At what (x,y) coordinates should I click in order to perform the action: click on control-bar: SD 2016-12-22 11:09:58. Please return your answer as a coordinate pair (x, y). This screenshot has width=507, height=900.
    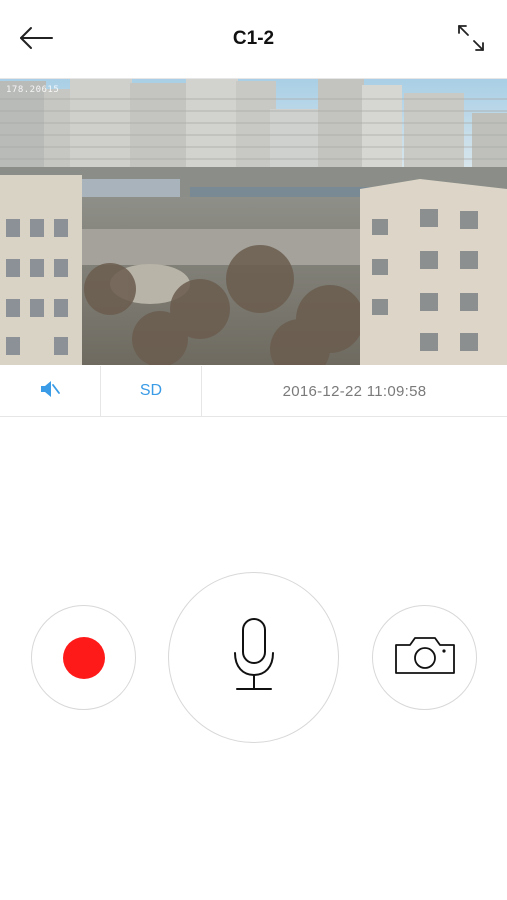
    Looking at the image, I should click on (253, 391).